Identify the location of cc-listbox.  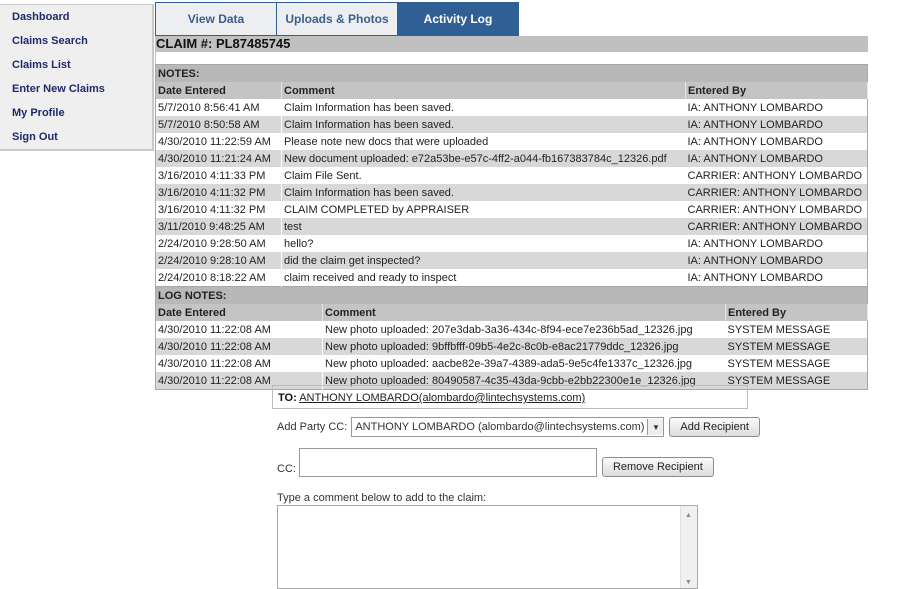
(447, 462).